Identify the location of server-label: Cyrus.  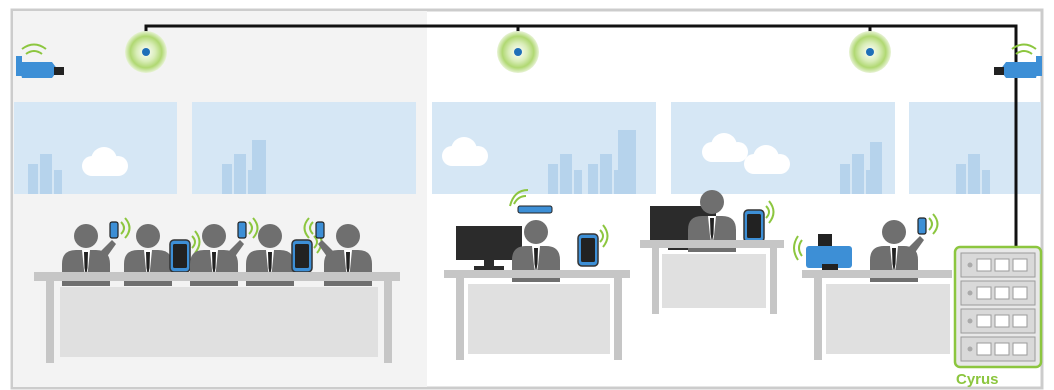
(977, 379).